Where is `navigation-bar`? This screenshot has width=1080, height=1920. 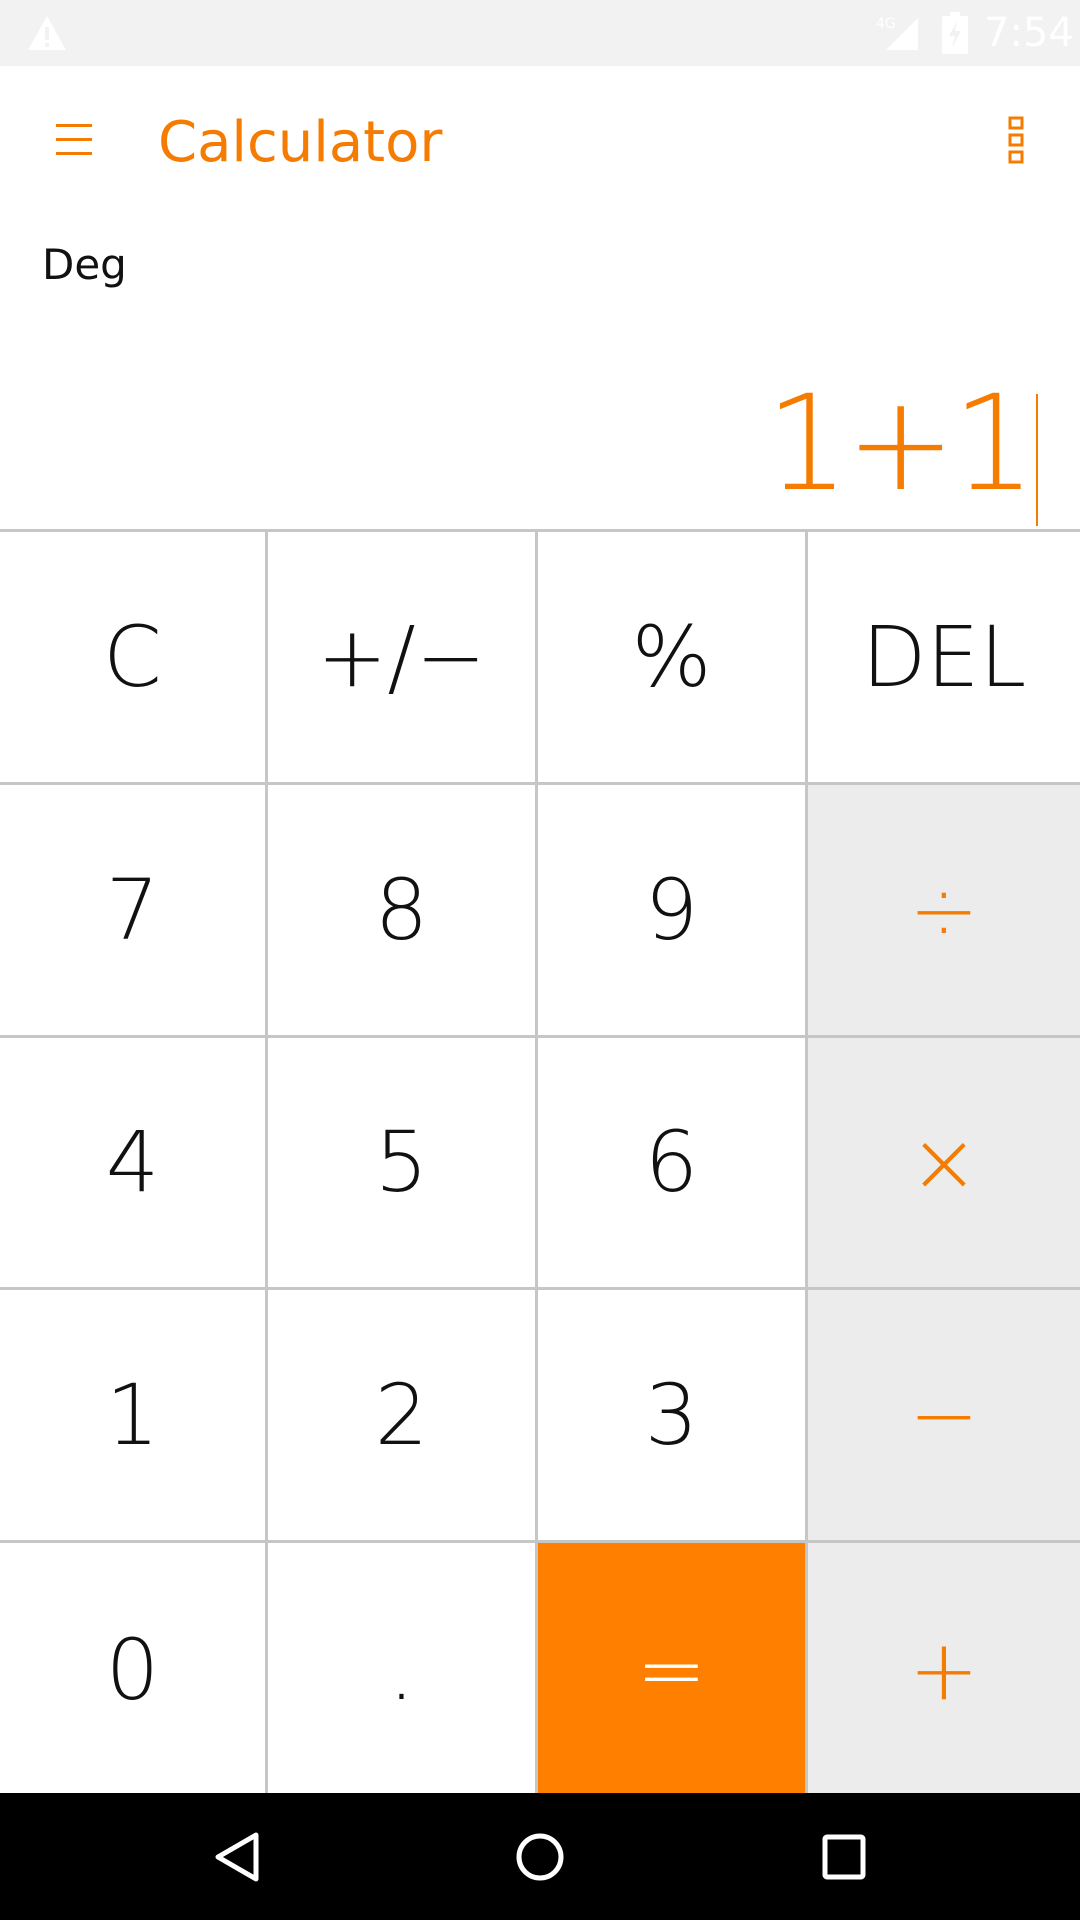
navigation-bar is located at coordinates (540, 1856).